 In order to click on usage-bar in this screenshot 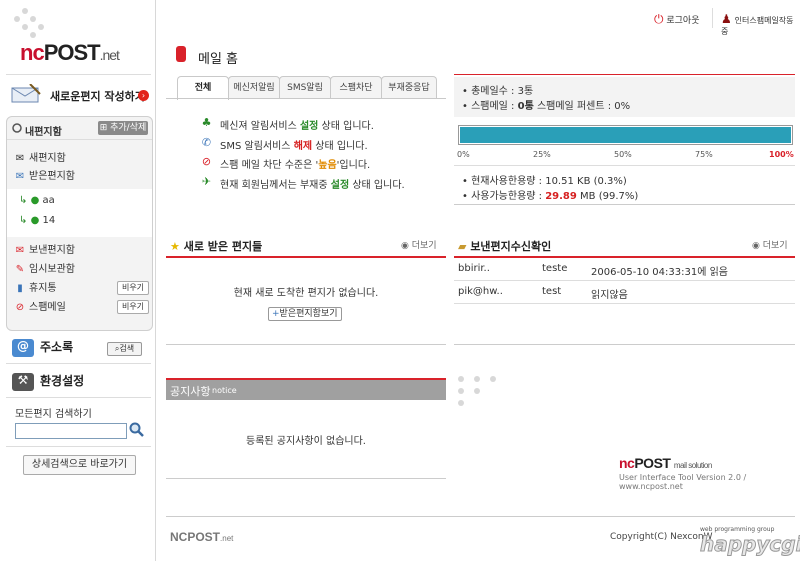, I will do `click(625, 135)`.